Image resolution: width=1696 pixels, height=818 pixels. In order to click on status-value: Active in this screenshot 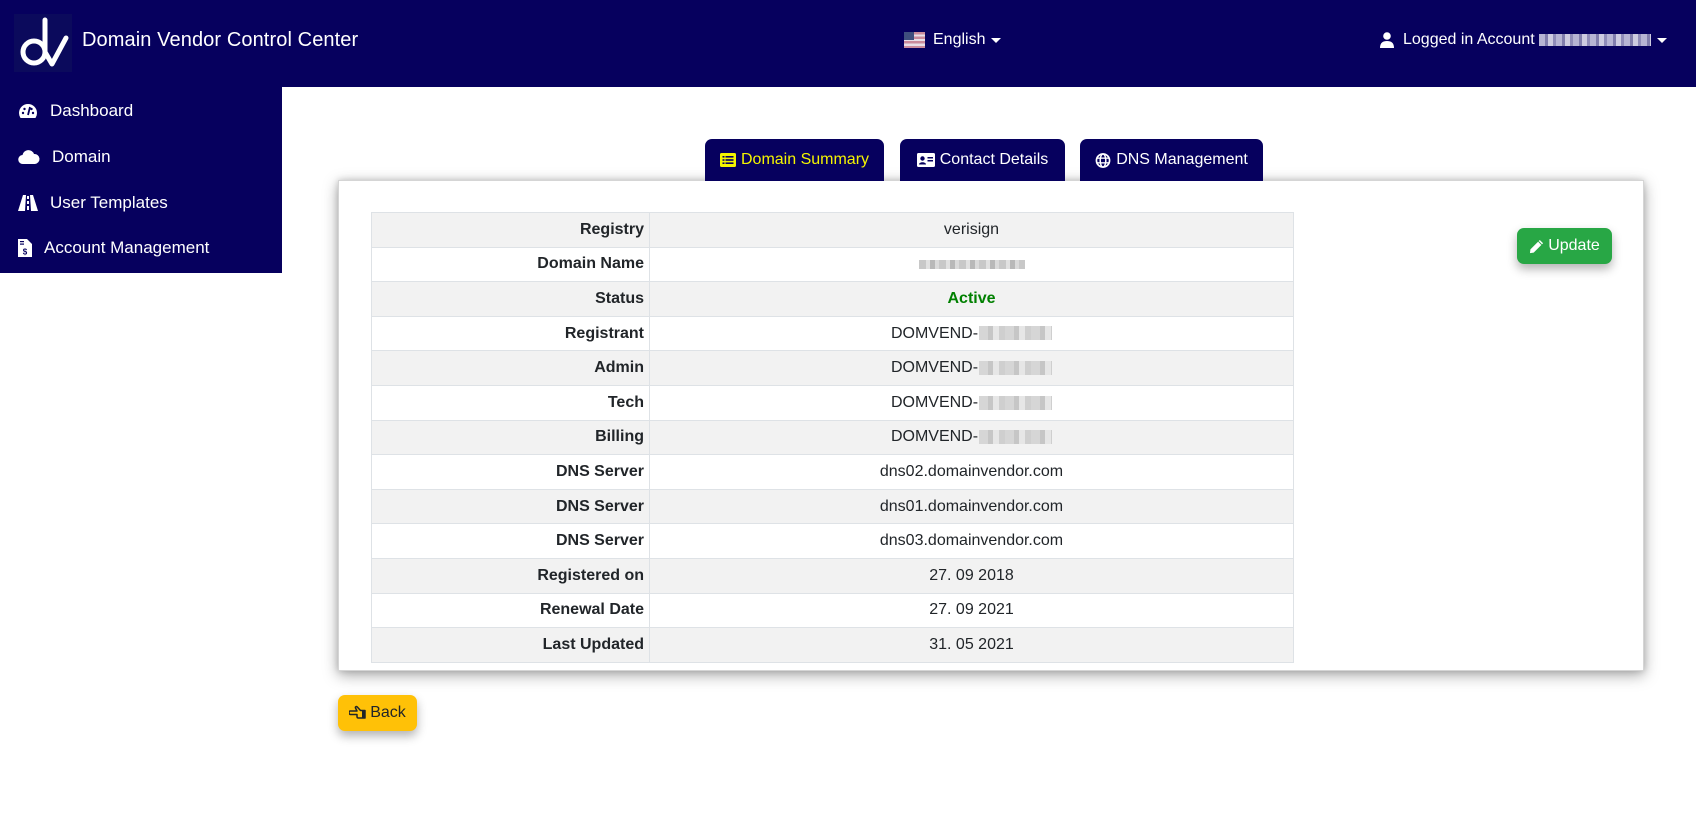, I will do `click(971, 299)`.